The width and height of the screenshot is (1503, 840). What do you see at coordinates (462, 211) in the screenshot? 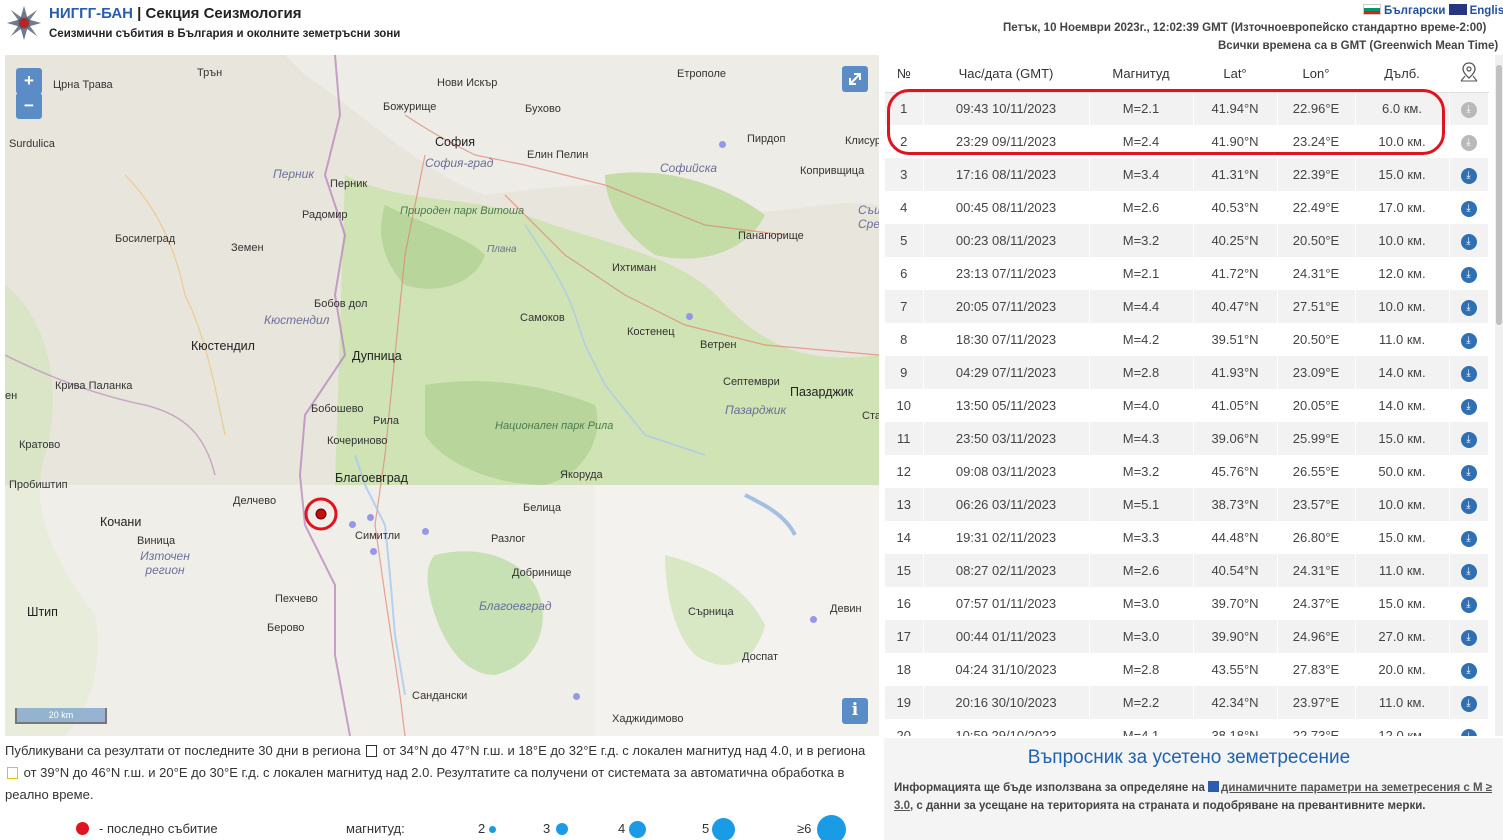
I see `map-park-label: Природен парк Витоша` at bounding box center [462, 211].